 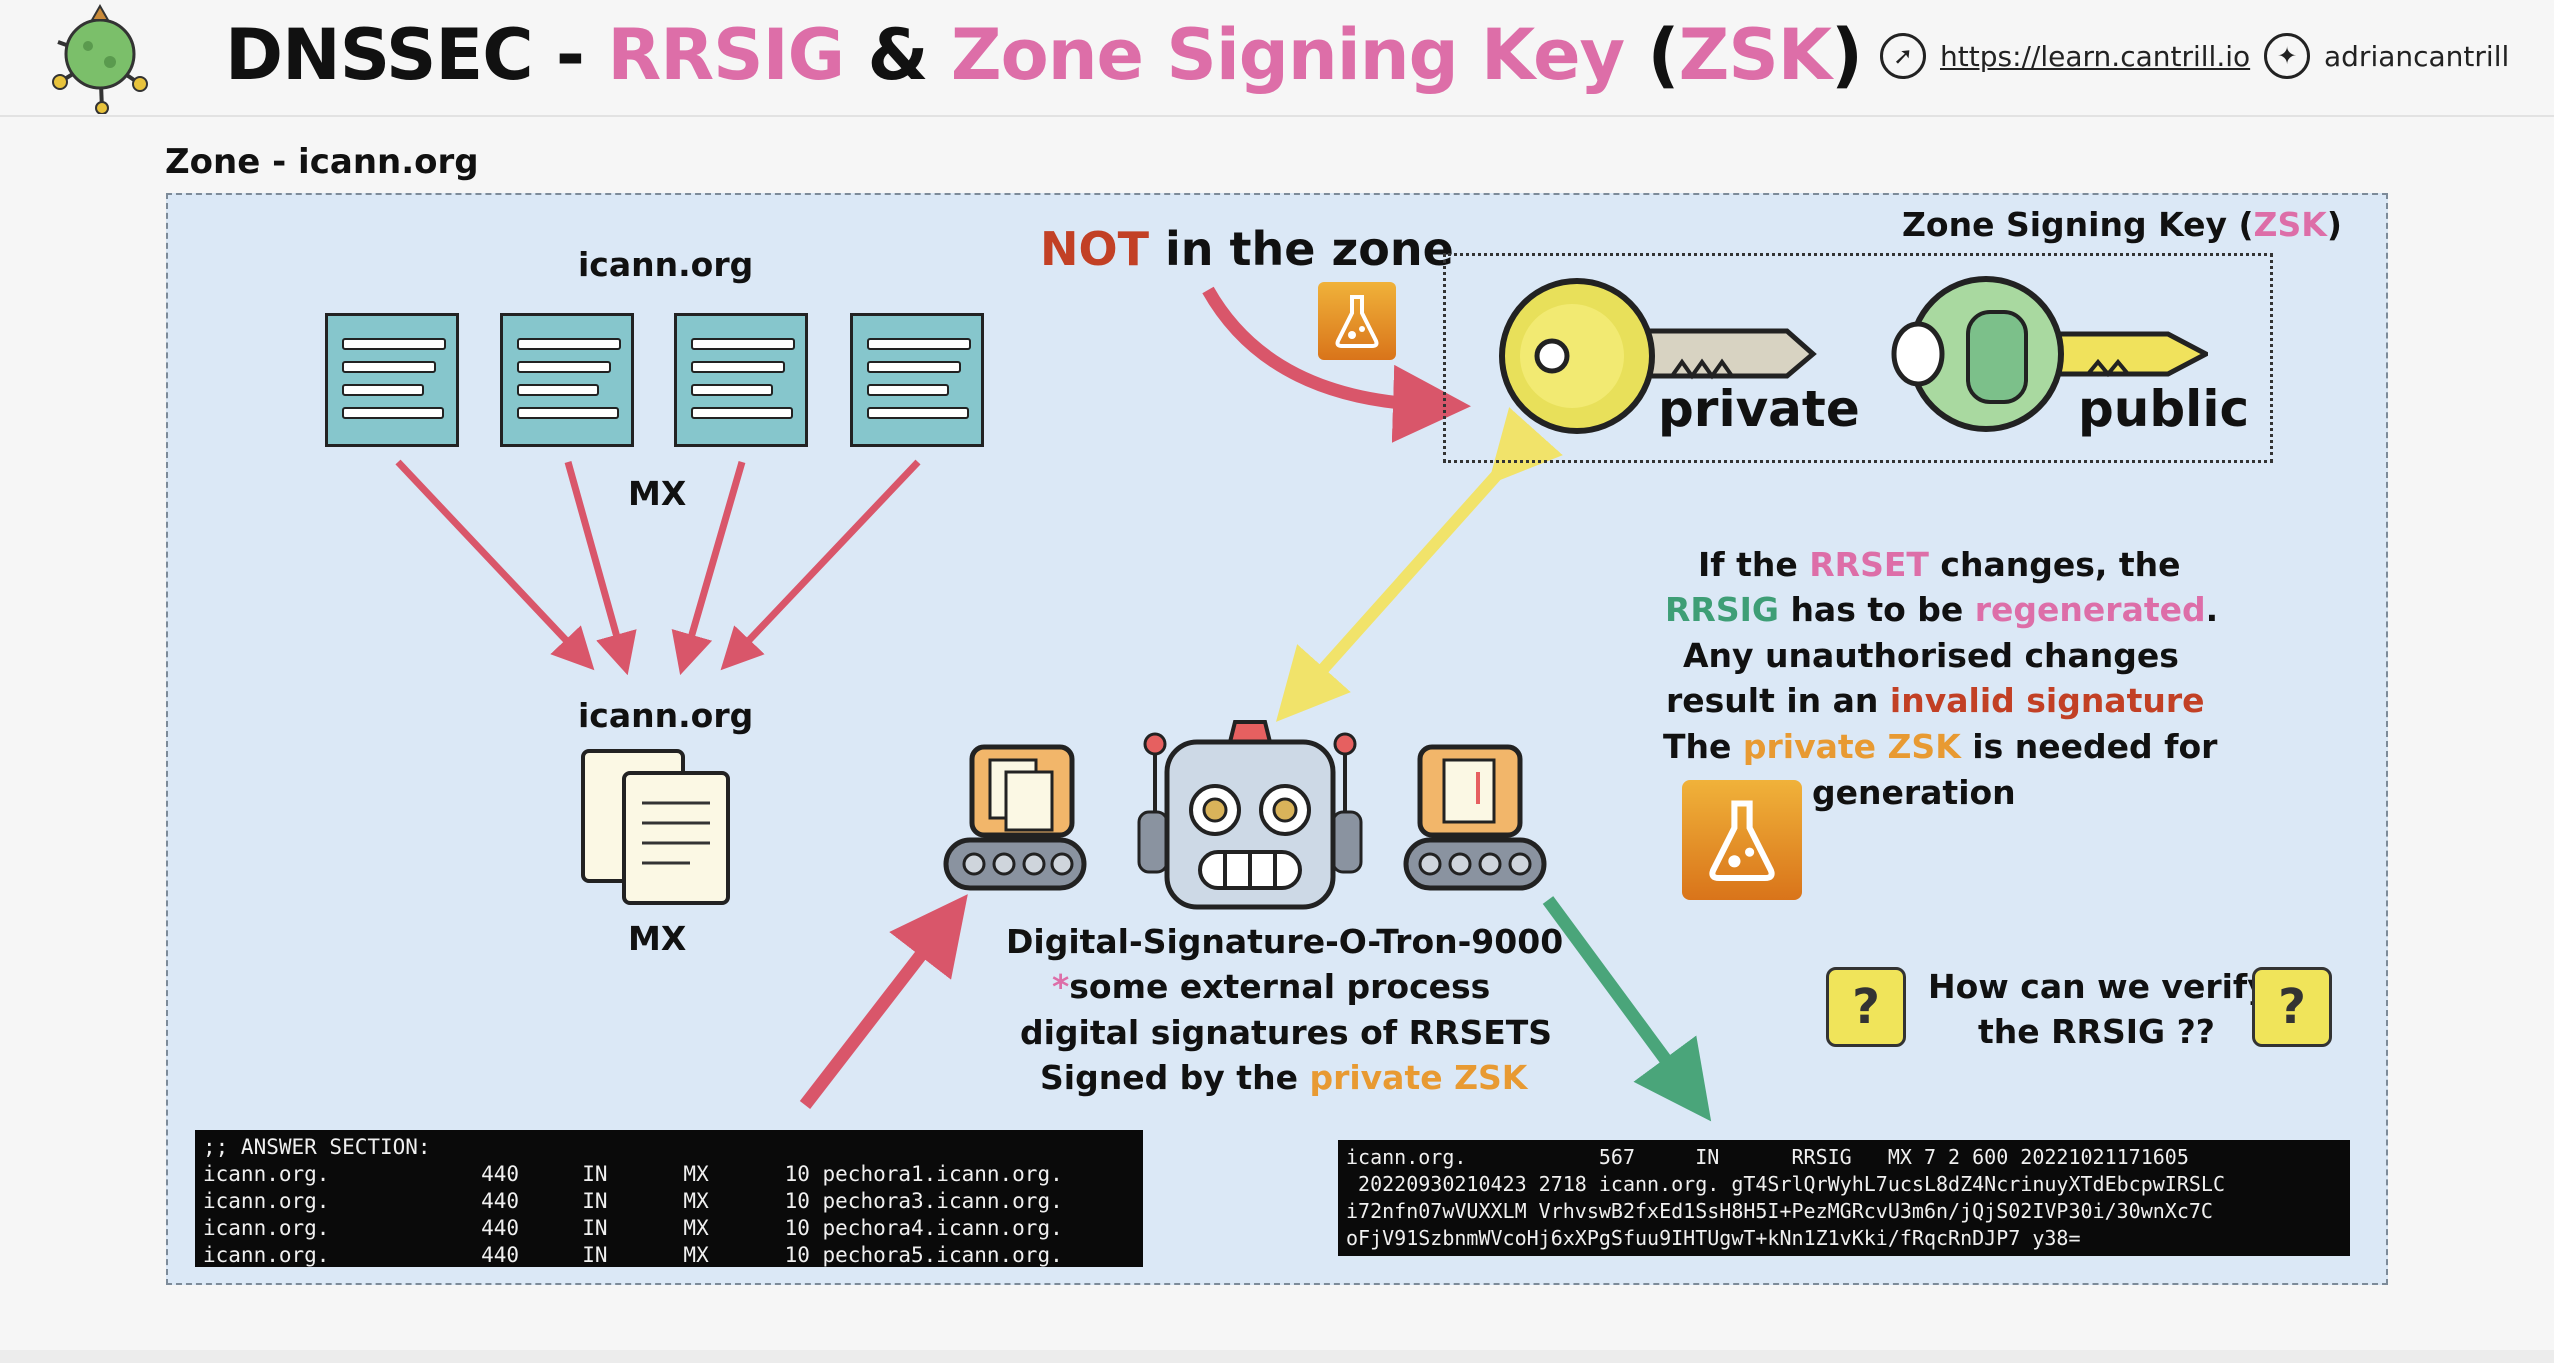 What do you see at coordinates (1285, 941) in the screenshot?
I see `robot-name: Digital-Signature-O-Tron-9000` at bounding box center [1285, 941].